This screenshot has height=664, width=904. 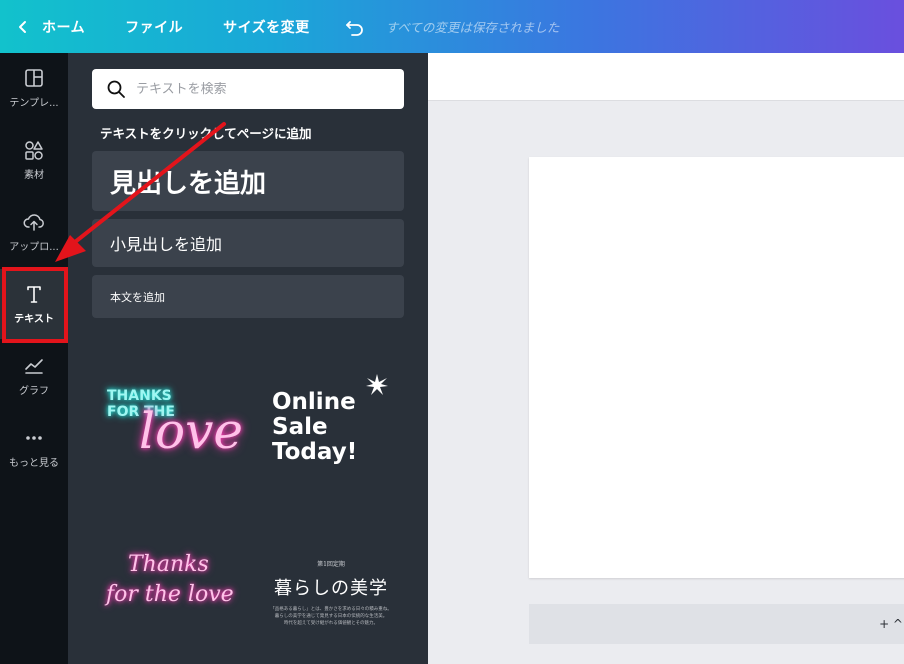 What do you see at coordinates (34, 304) in the screenshot?
I see `rail-item-text: テキスト` at bounding box center [34, 304].